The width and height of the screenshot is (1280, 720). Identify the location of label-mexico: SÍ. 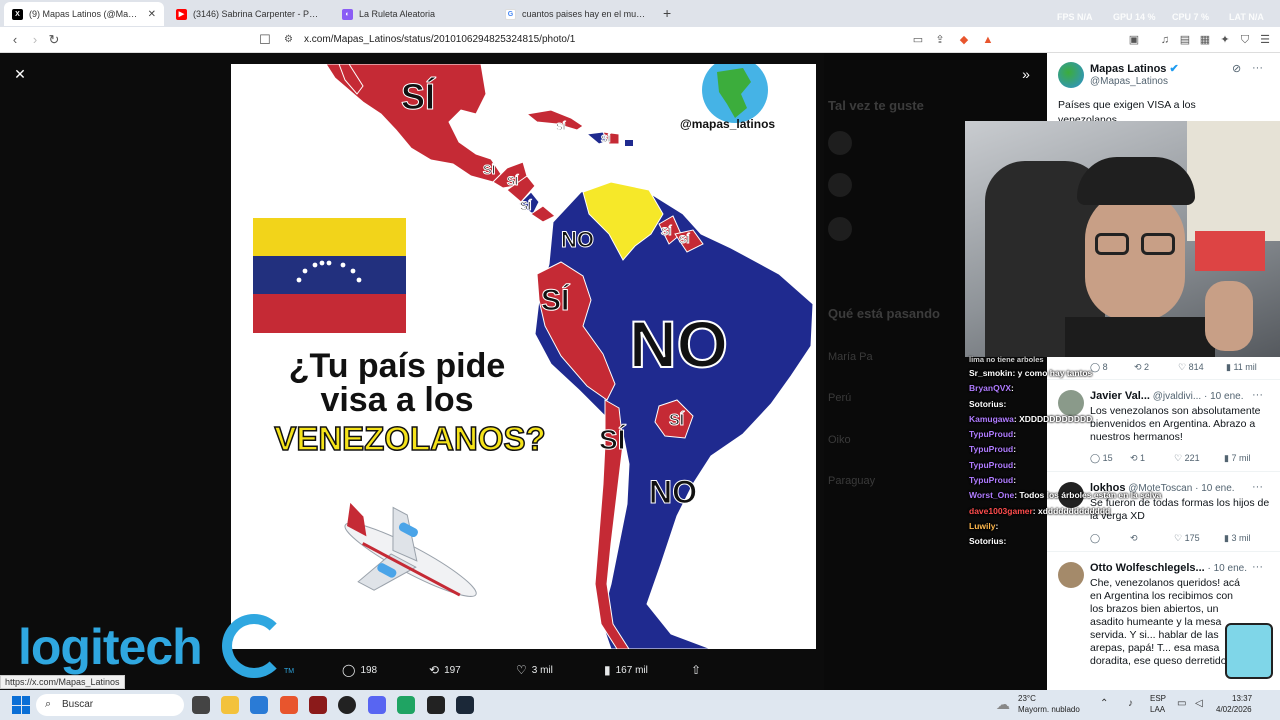
(418, 97).